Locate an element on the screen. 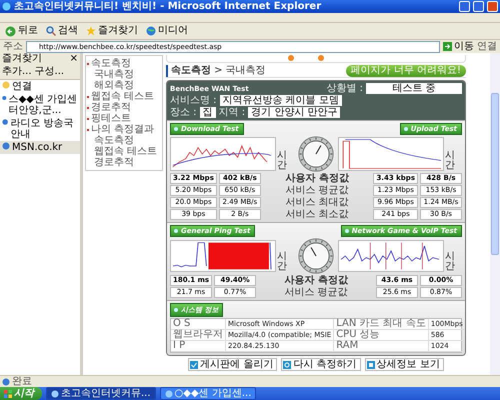 The image size is (500, 400). row-label: 서비스 최소값 is located at coordinates (317, 215).